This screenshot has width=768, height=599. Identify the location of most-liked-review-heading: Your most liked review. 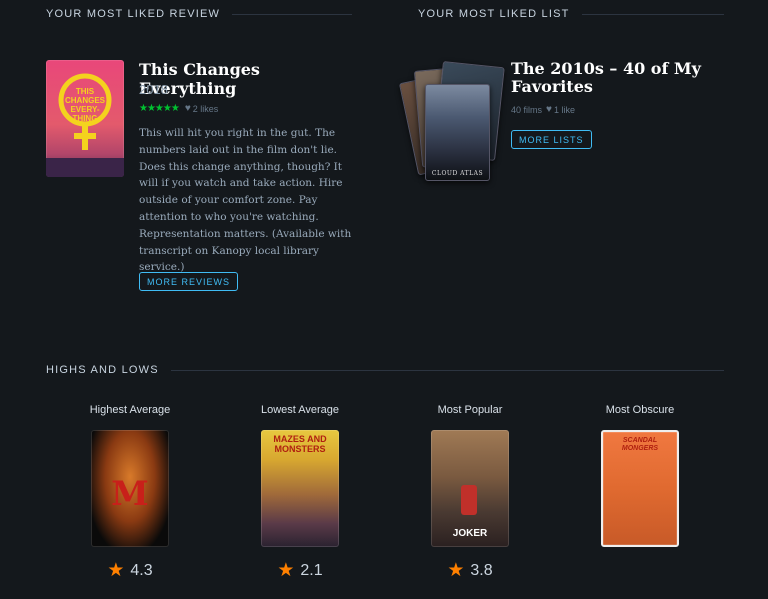
(199, 14).